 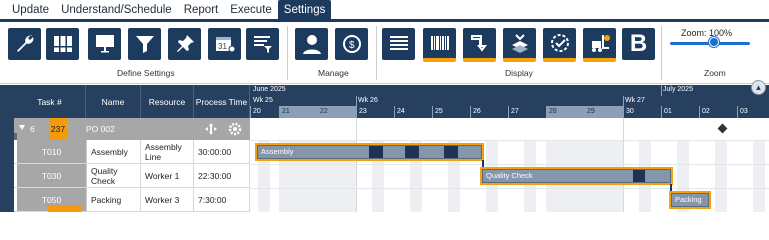 What do you see at coordinates (368, 100) in the screenshot?
I see `week-label: Wk 26` at bounding box center [368, 100].